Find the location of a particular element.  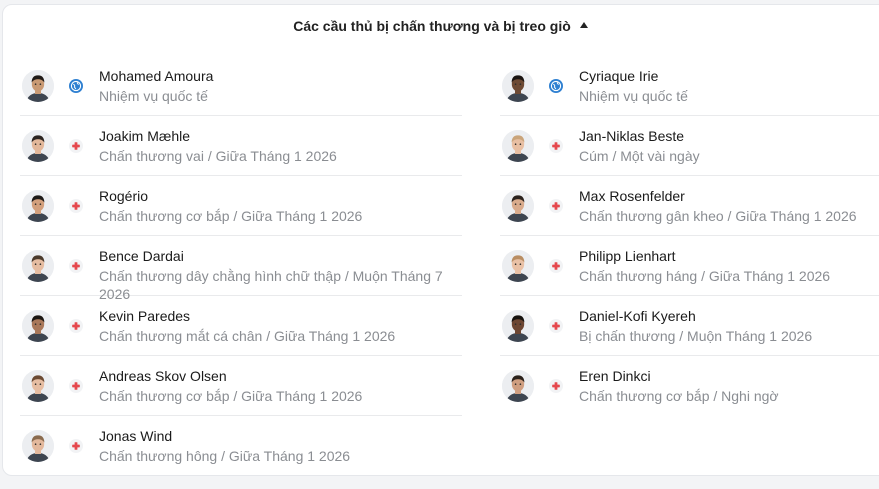

caret-up-icon is located at coordinates (583, 25).